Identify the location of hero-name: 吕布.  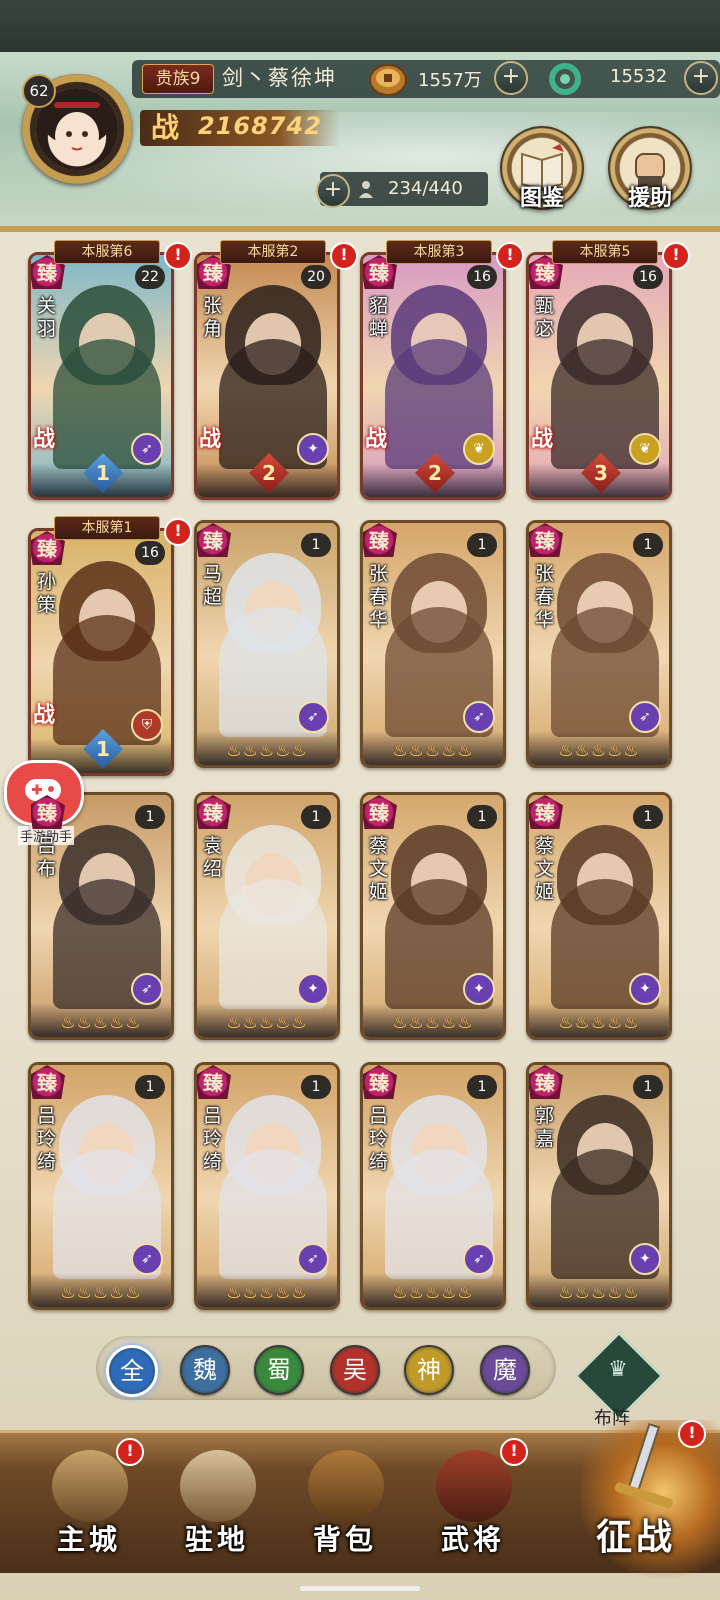
(47, 857).